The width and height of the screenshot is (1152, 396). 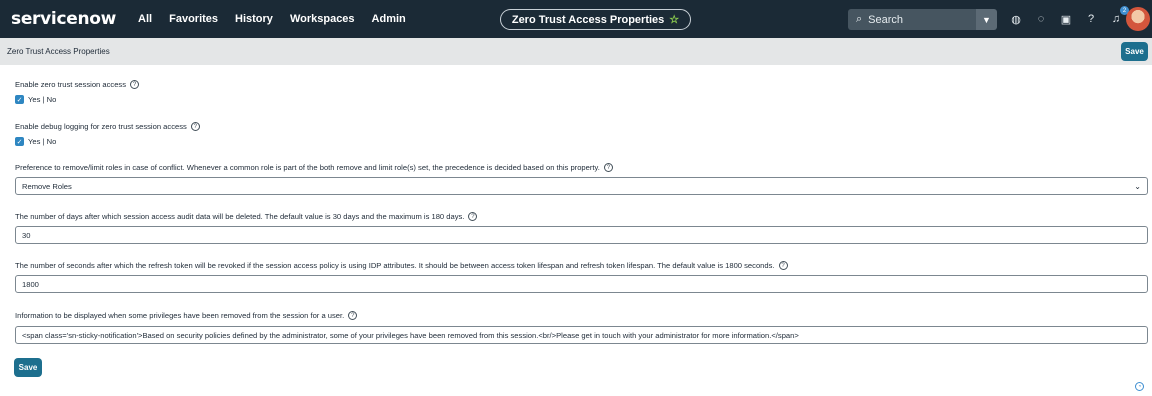 I want to click on save-button: Save, so click(x=1134, y=51).